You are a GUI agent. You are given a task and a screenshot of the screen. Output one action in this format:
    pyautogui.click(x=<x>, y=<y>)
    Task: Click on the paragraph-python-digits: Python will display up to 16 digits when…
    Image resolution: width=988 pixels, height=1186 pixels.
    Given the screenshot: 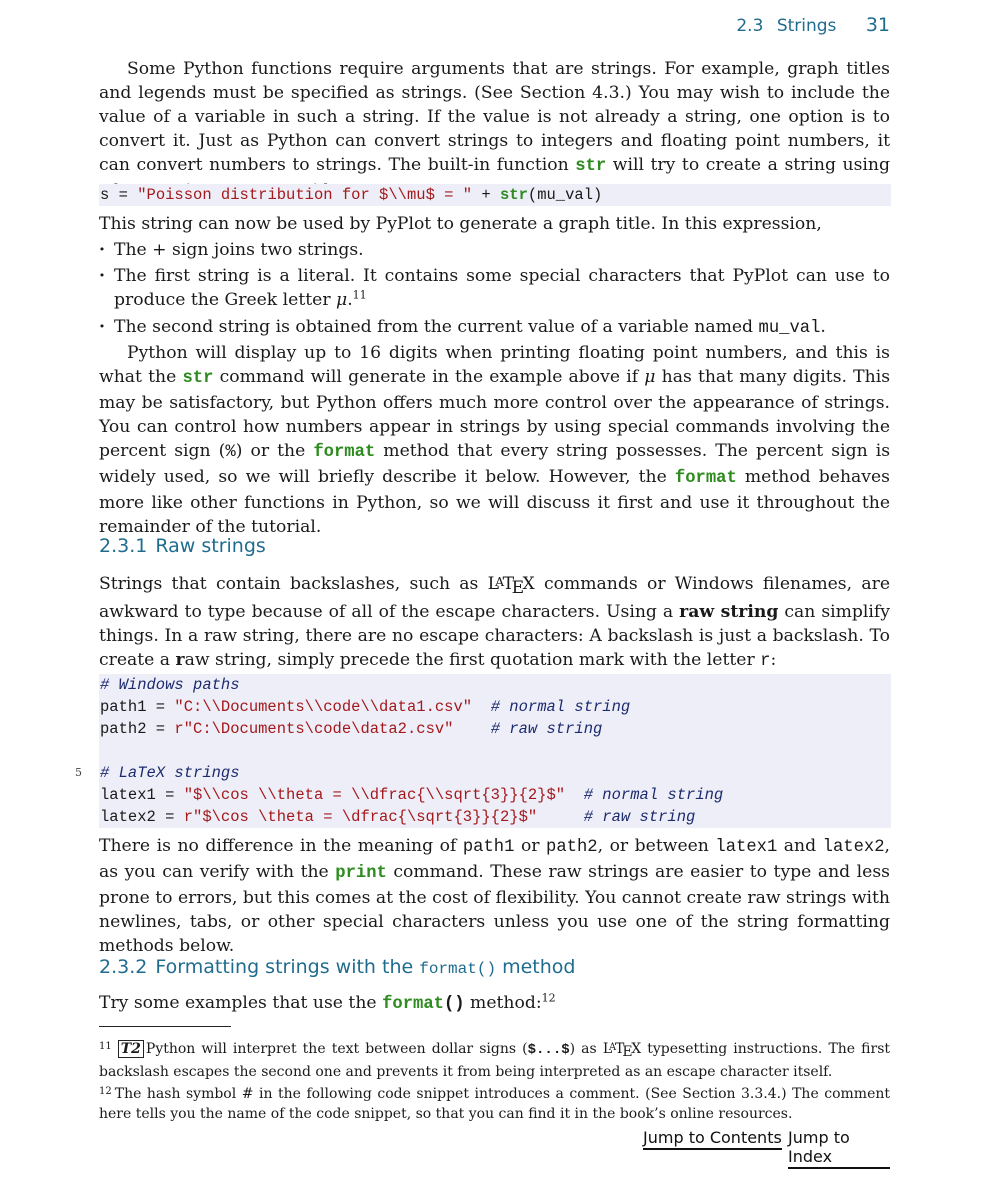 What is the action you would take?
    pyautogui.click(x=494, y=440)
    